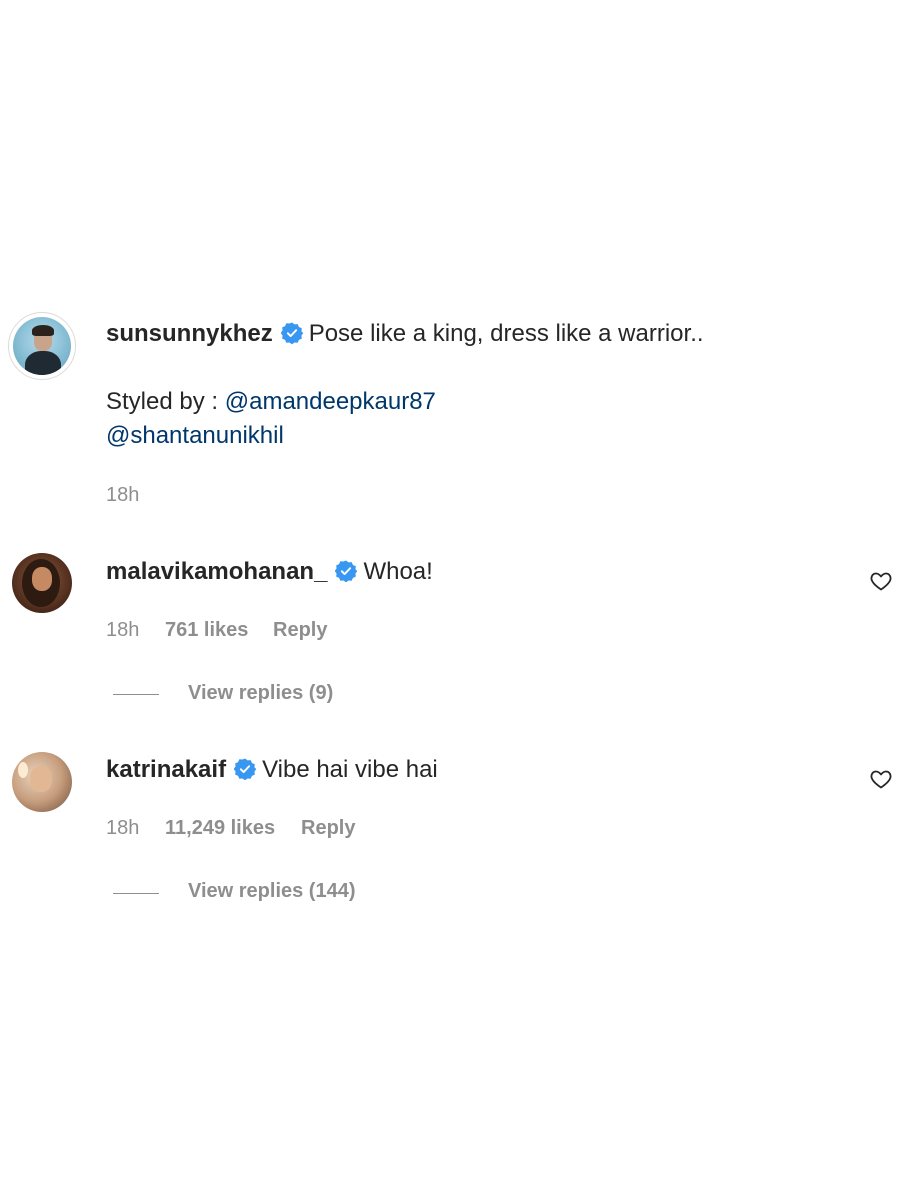 Image resolution: width=900 pixels, height=1200 pixels. Describe the element at coordinates (162, 401) in the screenshot. I see `styled-by-label: Styled by :` at that location.